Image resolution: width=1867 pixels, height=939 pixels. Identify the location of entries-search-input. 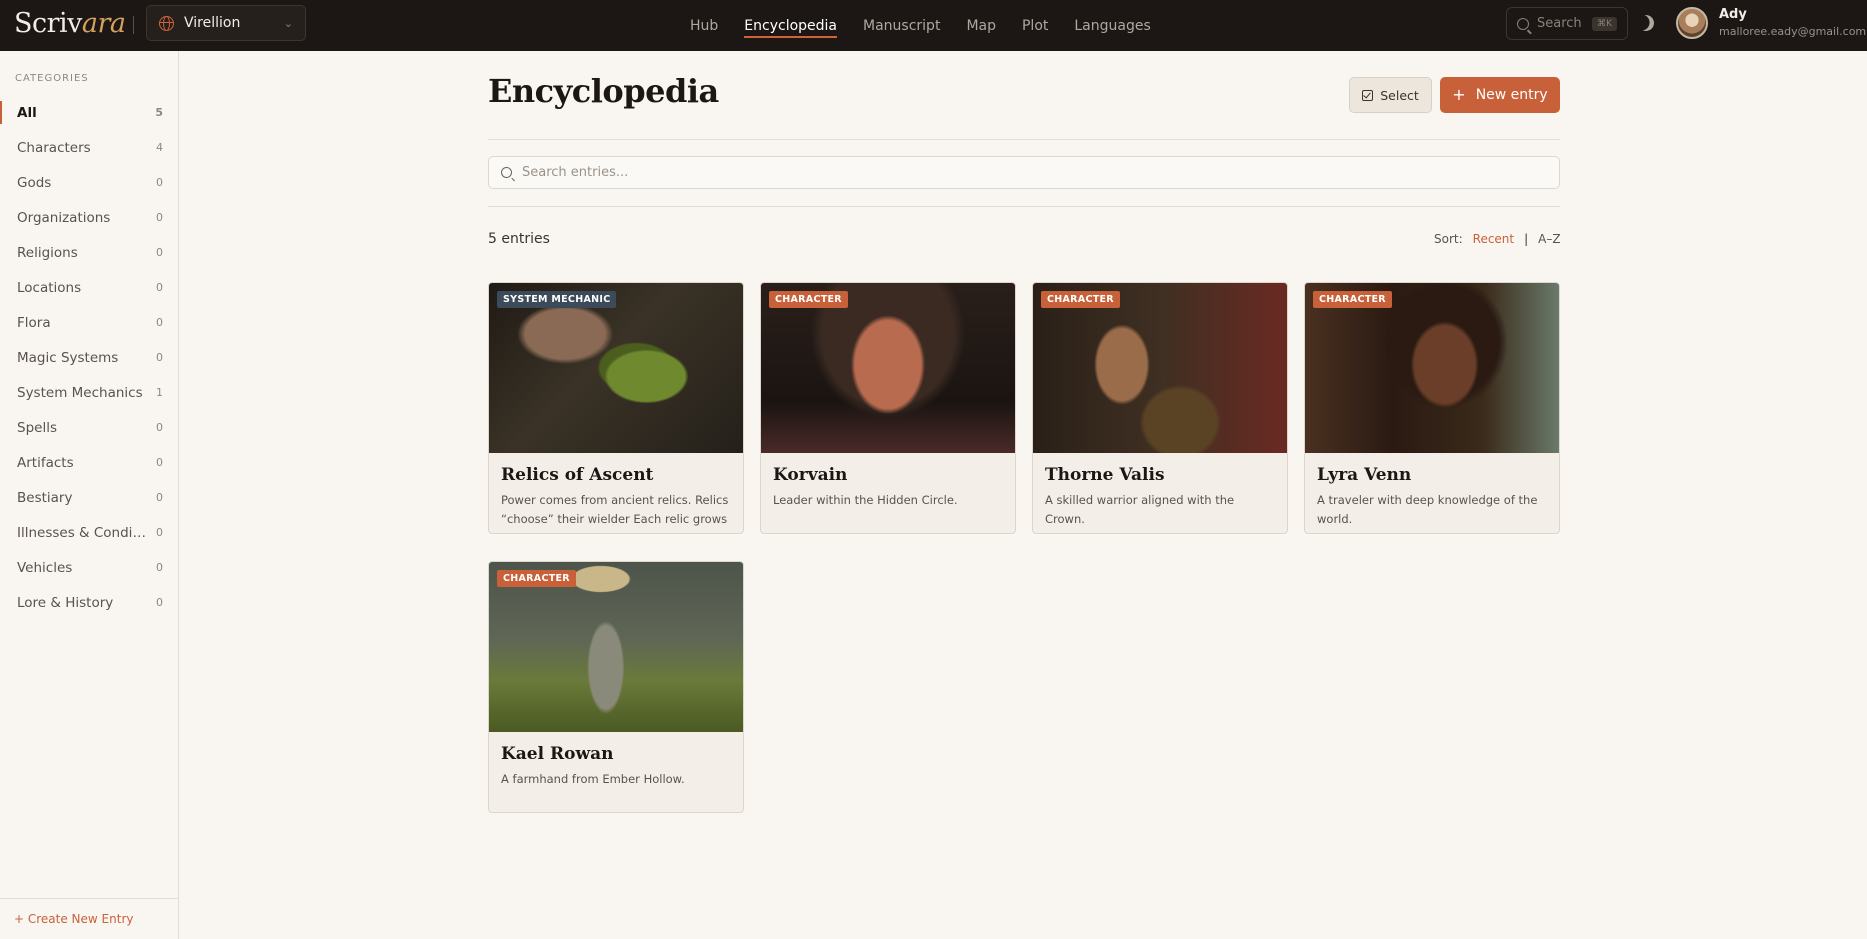
(1034, 172).